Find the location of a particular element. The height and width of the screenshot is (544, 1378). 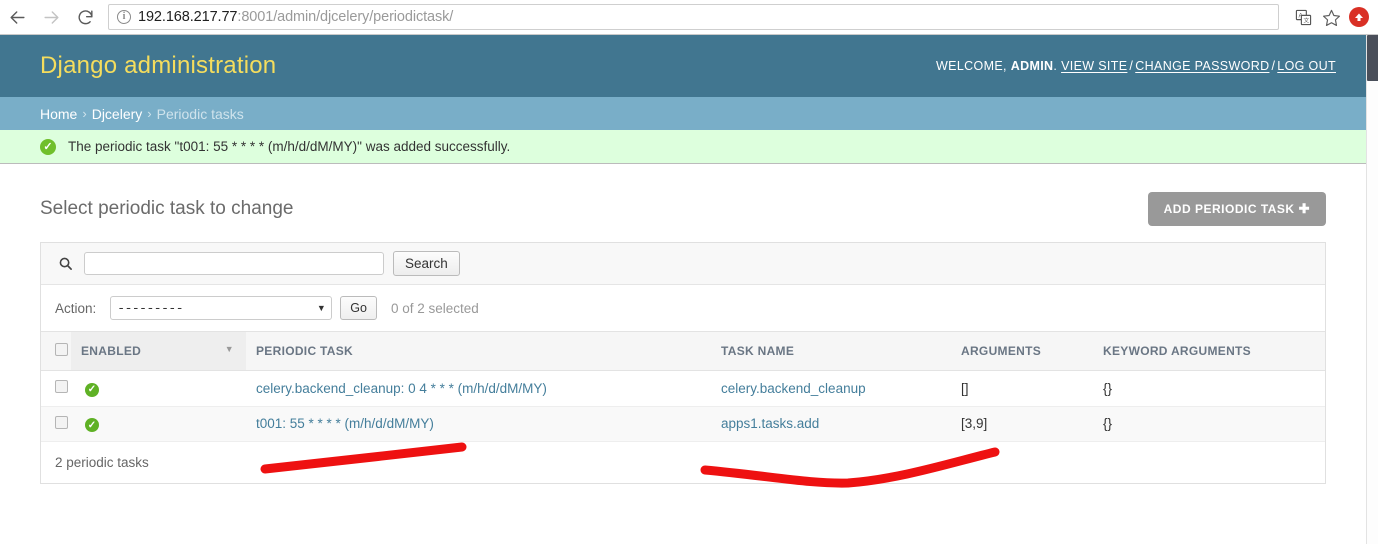

column-header-enabled-label: ENABLED is located at coordinates (111, 351).